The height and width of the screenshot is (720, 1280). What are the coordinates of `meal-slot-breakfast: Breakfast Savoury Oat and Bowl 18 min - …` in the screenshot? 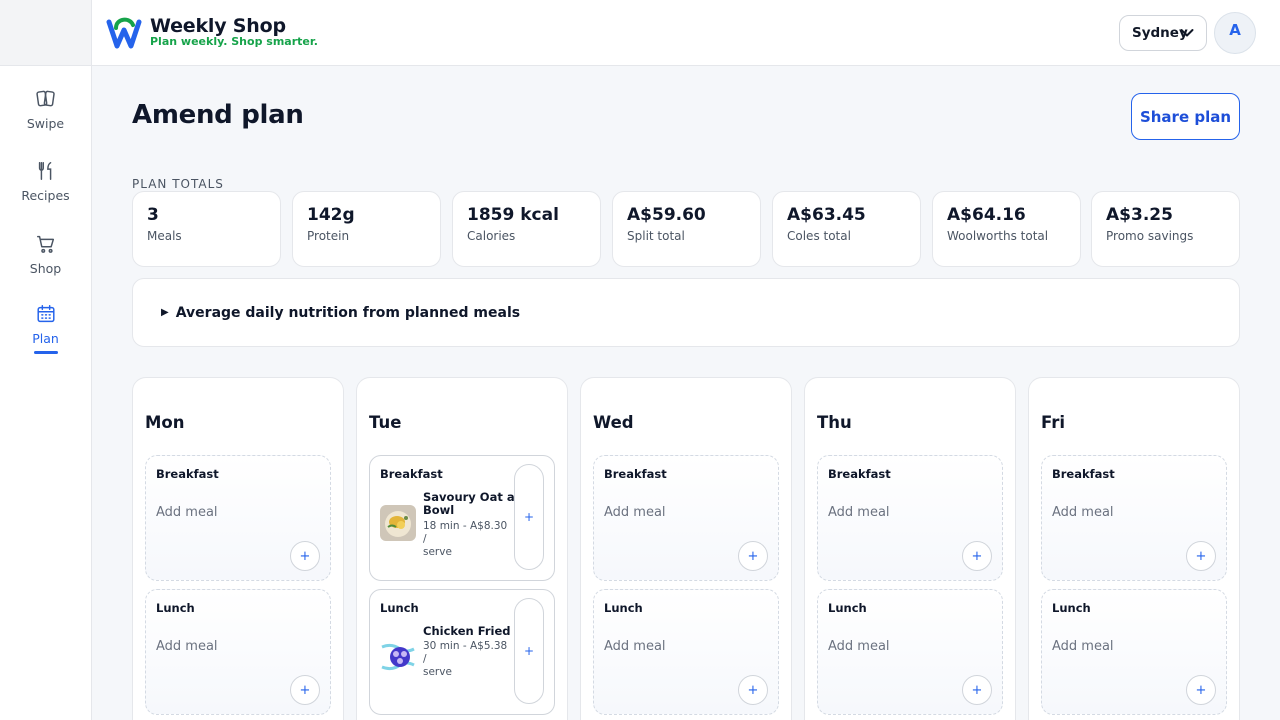 It's located at (462, 518).